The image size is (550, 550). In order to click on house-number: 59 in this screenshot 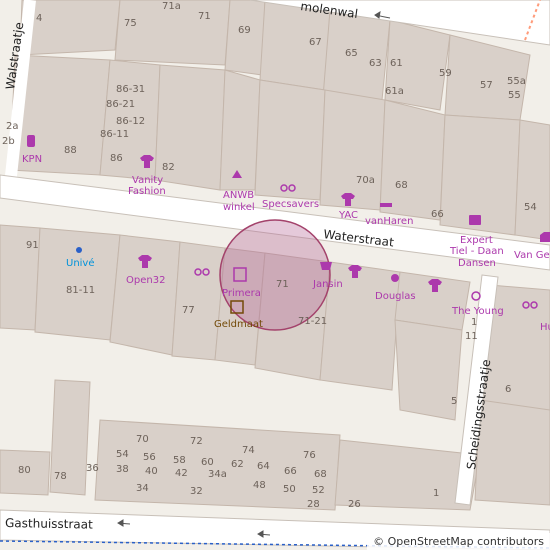, I will do `click(445, 73)`.